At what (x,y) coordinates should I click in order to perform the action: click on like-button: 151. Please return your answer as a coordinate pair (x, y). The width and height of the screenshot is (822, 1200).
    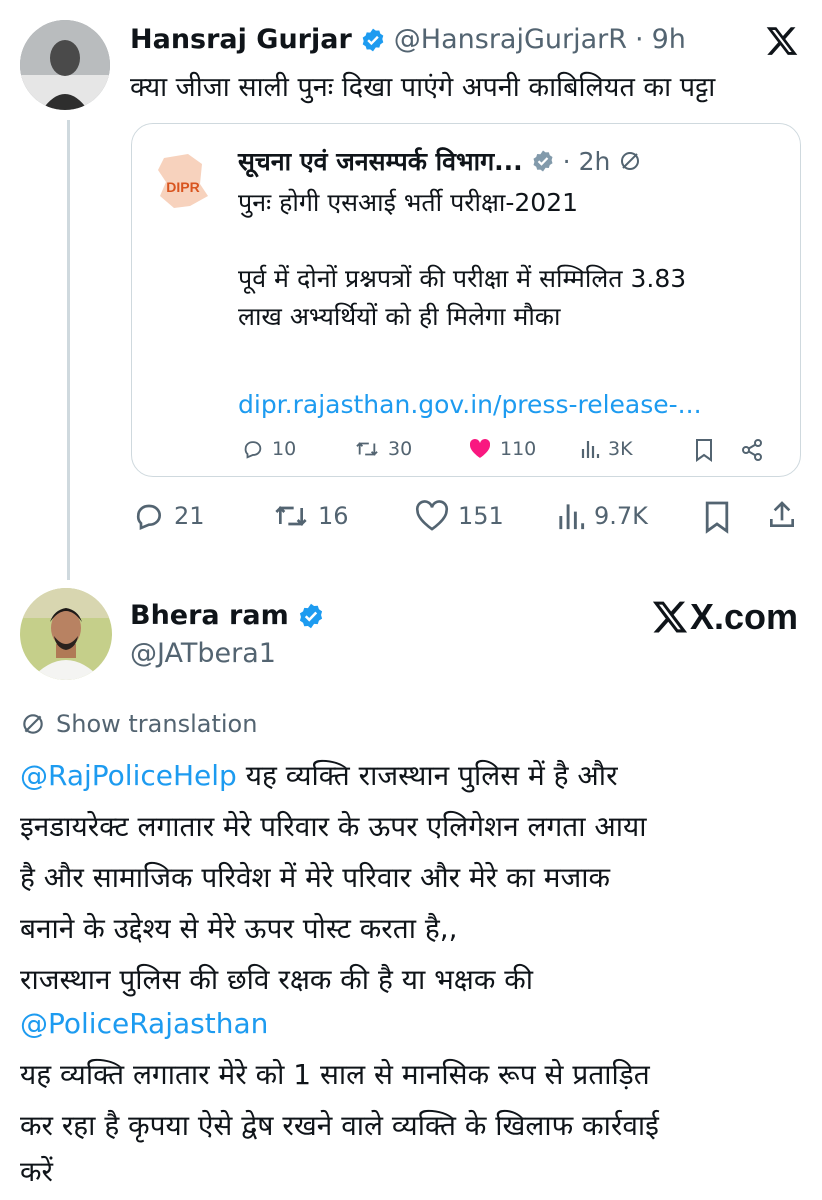
    Looking at the image, I should click on (459, 516).